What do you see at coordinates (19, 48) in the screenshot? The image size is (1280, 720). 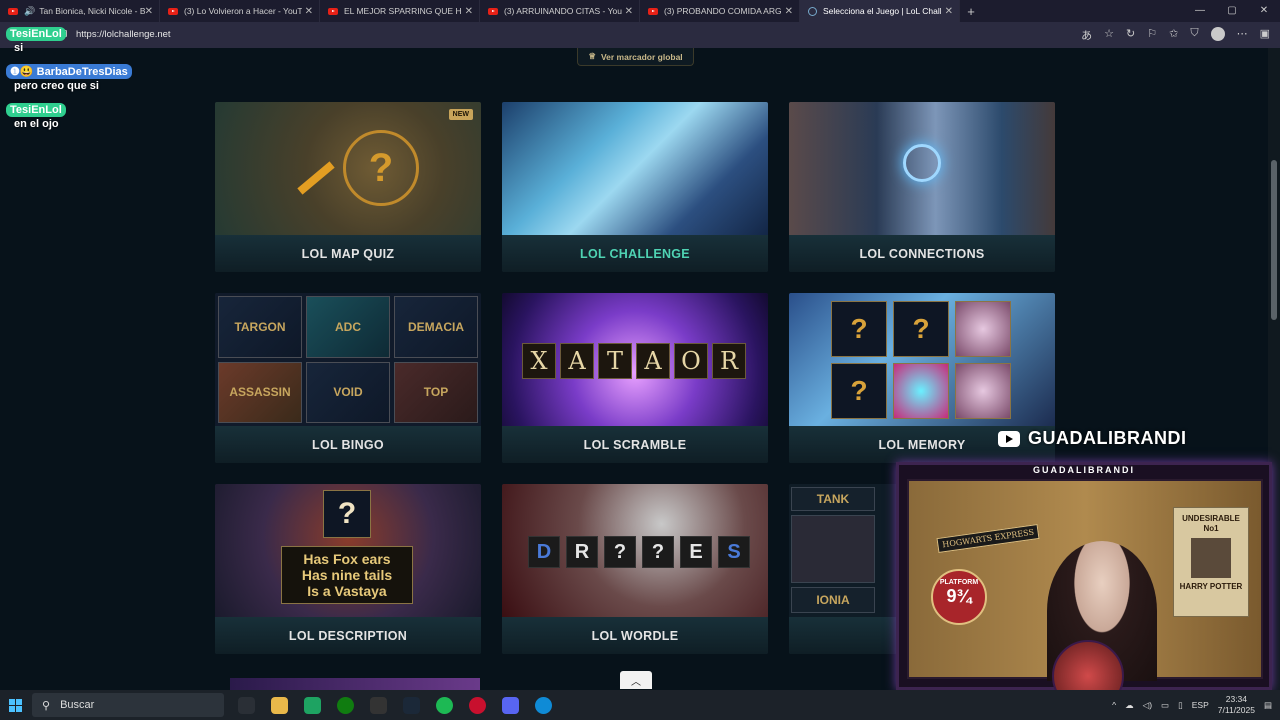 I see `chat-message: si` at bounding box center [19, 48].